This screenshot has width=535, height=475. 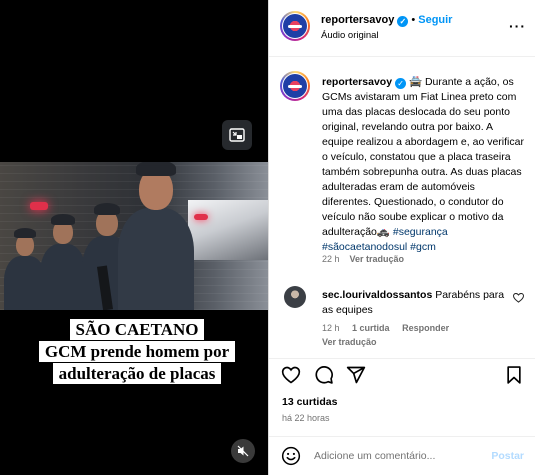 What do you see at coordinates (377, 295) in the screenshot?
I see `comment-username: sec.lourivaldossantos` at bounding box center [377, 295].